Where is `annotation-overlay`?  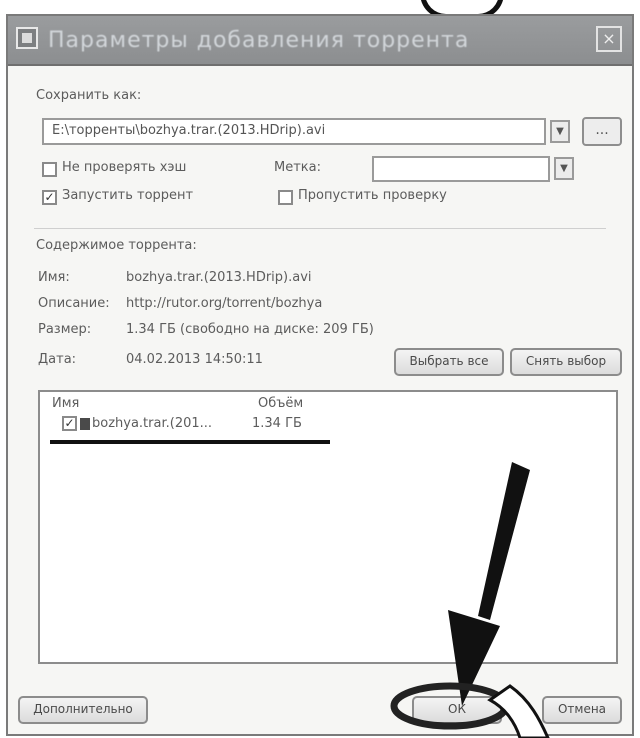 annotation-overlay is located at coordinates (470, 600).